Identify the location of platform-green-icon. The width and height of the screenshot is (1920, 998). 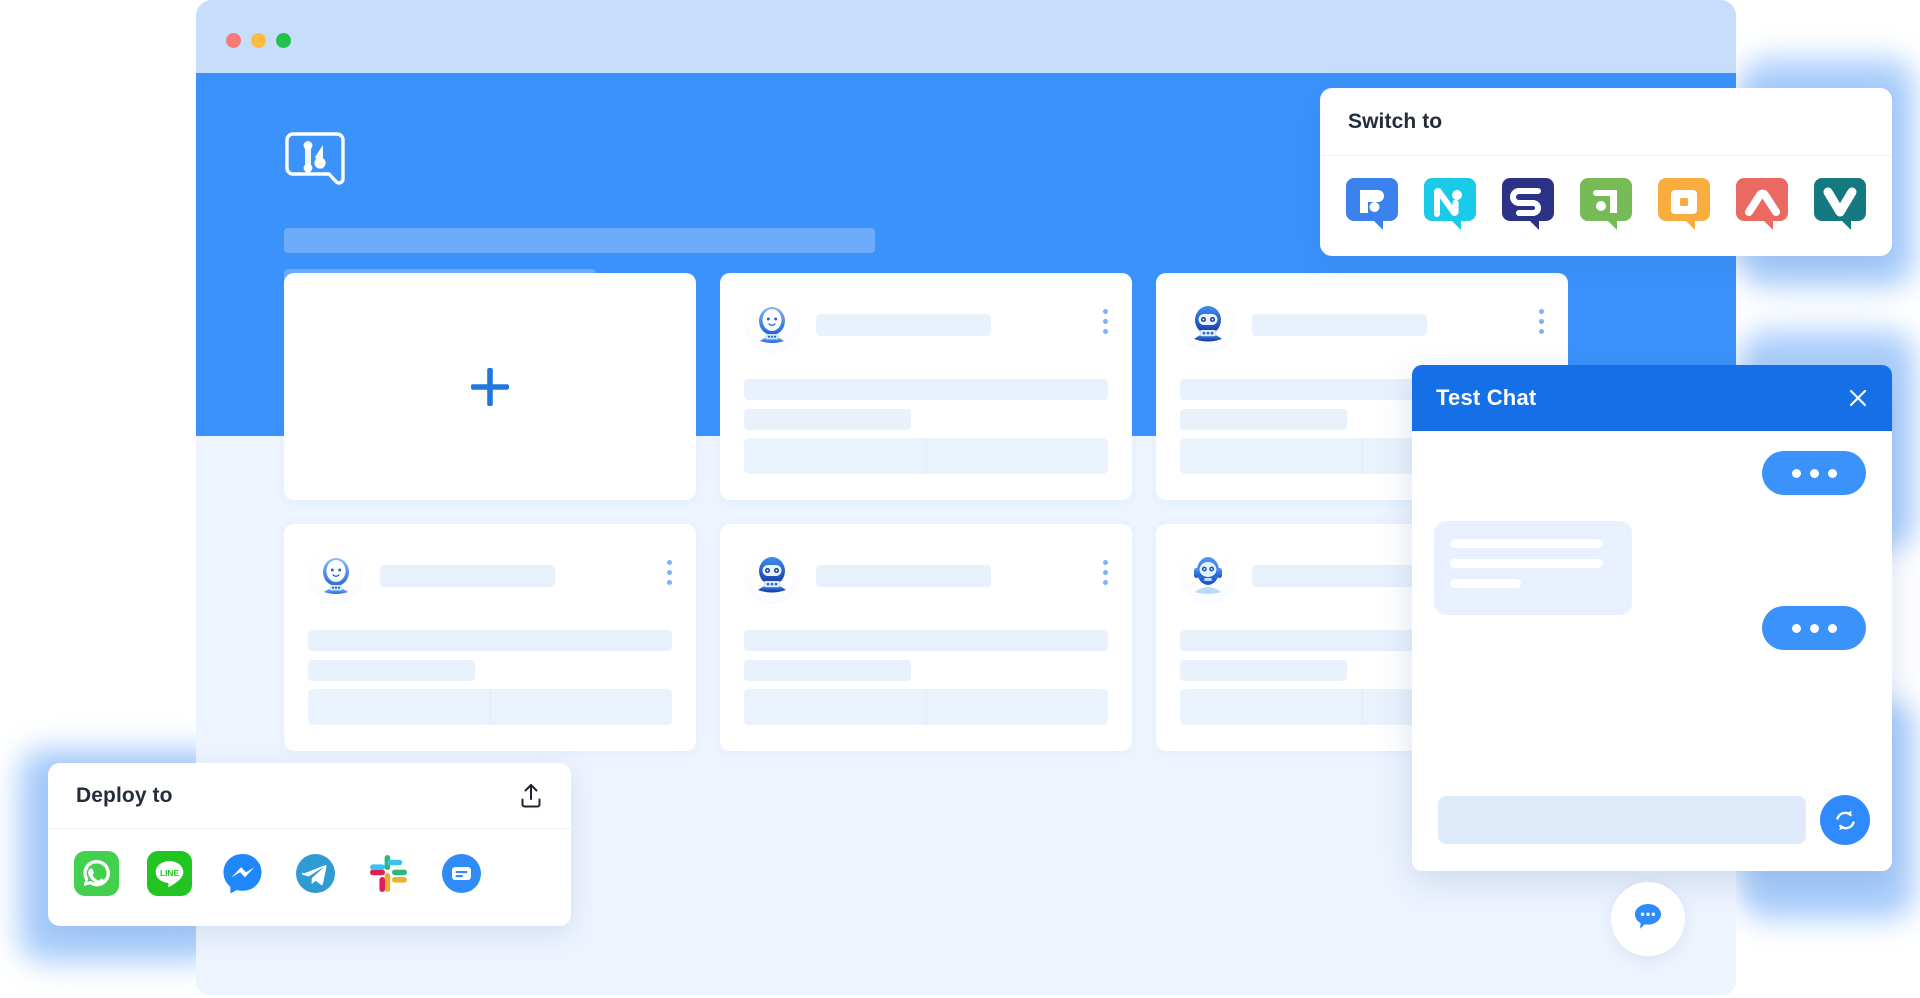
(1606, 204).